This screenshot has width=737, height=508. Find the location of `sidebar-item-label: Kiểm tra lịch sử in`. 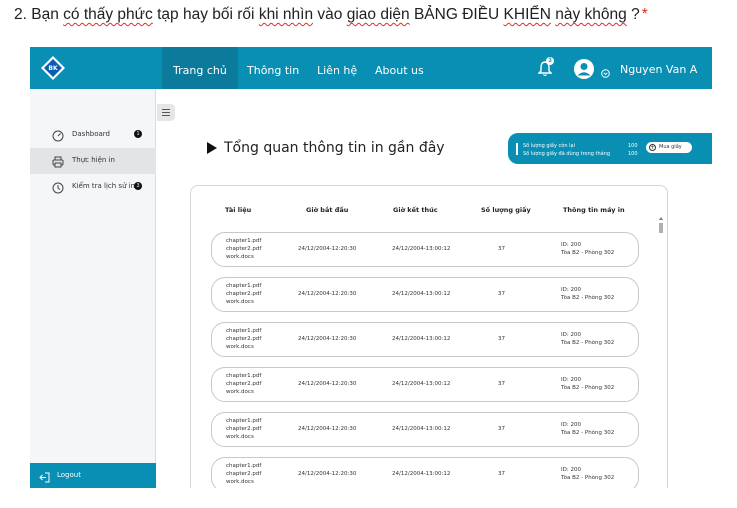

sidebar-item-label: Kiểm tra lịch sử in is located at coordinates (104, 186).